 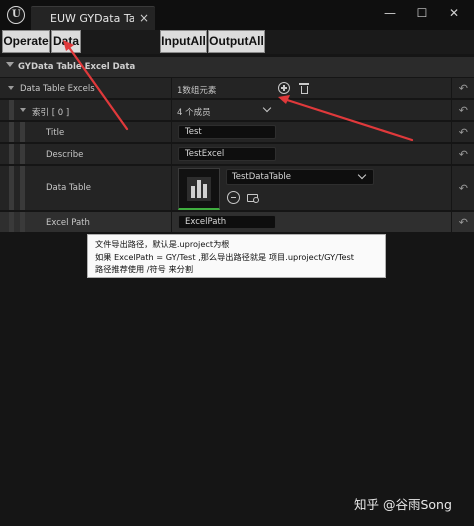 What do you see at coordinates (238, 91) in the screenshot?
I see `annotation-arrows` at bounding box center [238, 91].